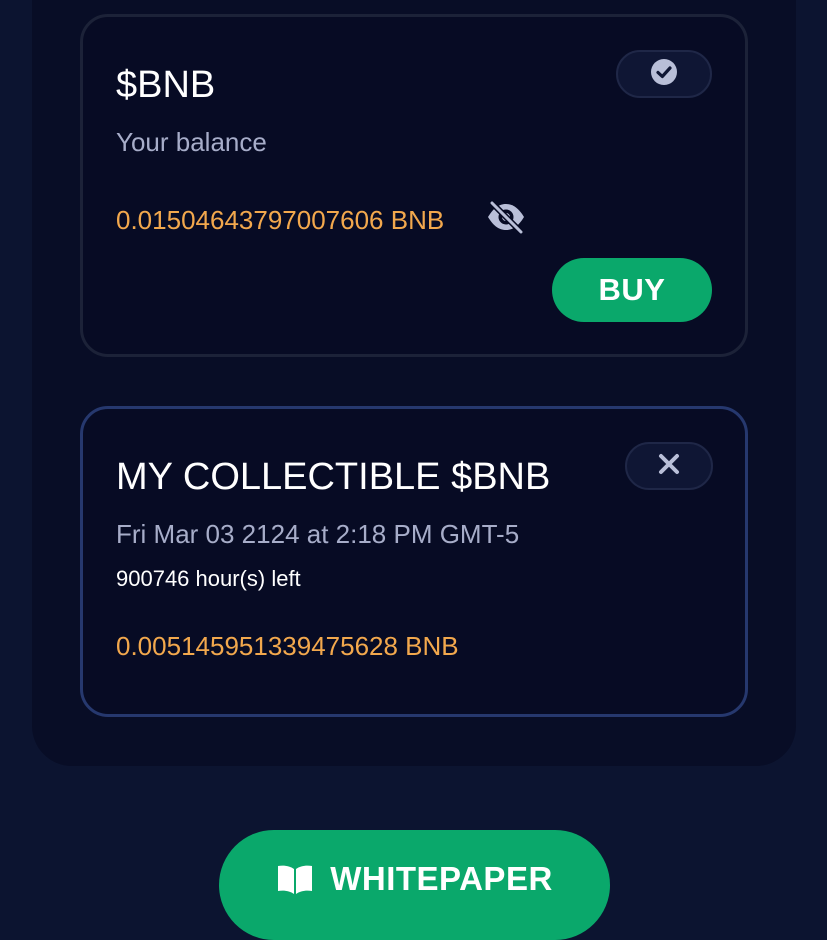  Describe the element at coordinates (632, 290) in the screenshot. I see `buy-button: BUY` at that location.